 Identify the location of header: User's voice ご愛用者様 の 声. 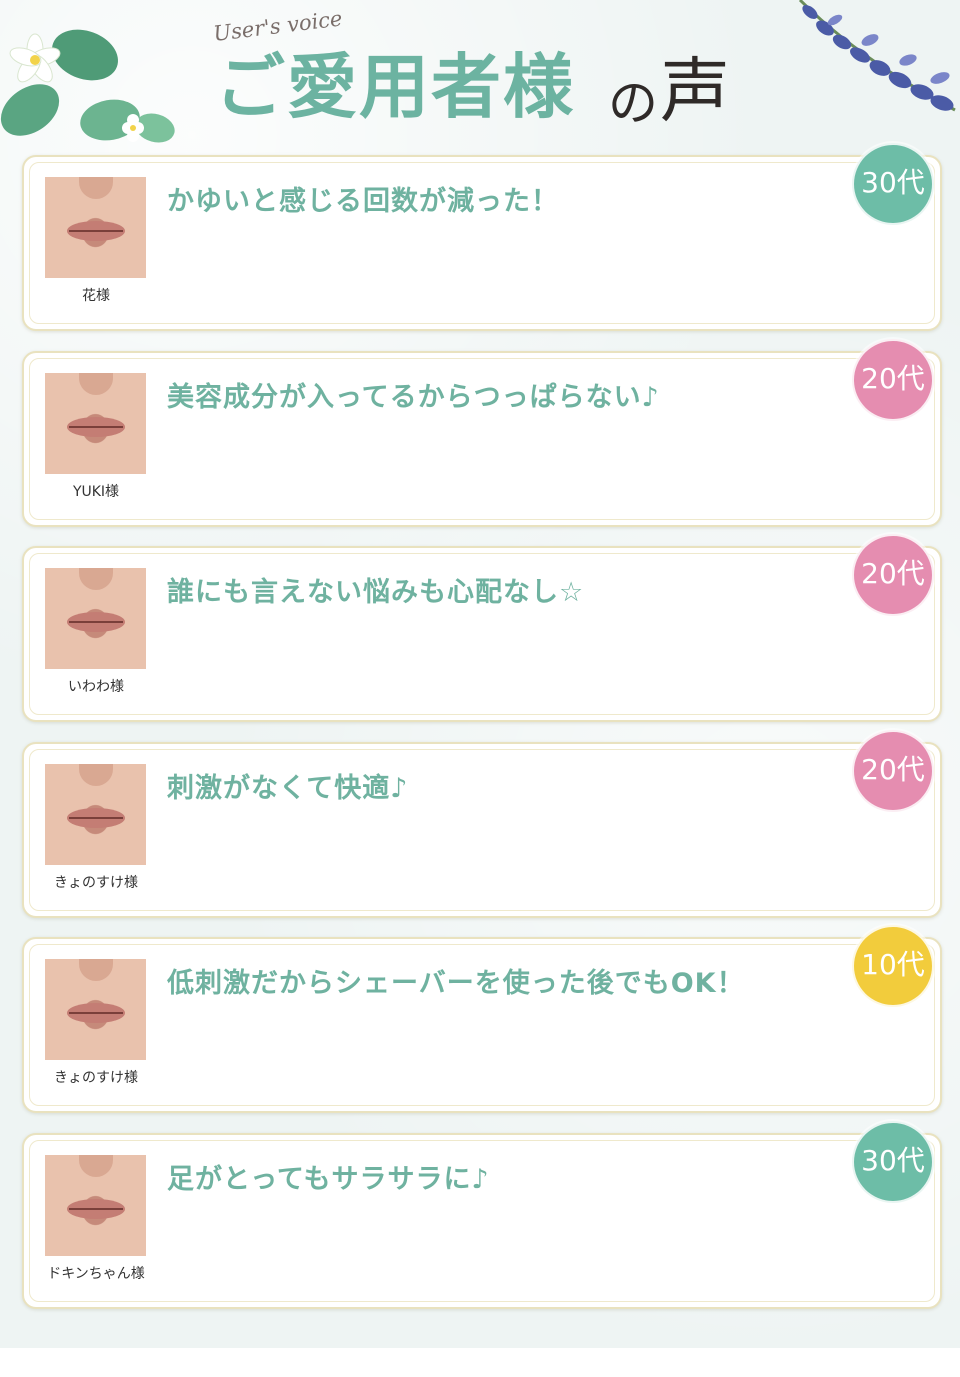
(480, 75).